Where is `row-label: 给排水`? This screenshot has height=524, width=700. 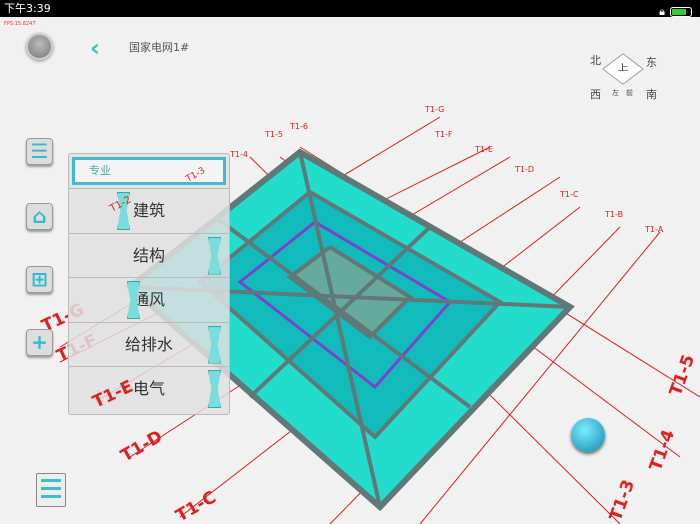 row-label: 给排水 is located at coordinates (148, 344).